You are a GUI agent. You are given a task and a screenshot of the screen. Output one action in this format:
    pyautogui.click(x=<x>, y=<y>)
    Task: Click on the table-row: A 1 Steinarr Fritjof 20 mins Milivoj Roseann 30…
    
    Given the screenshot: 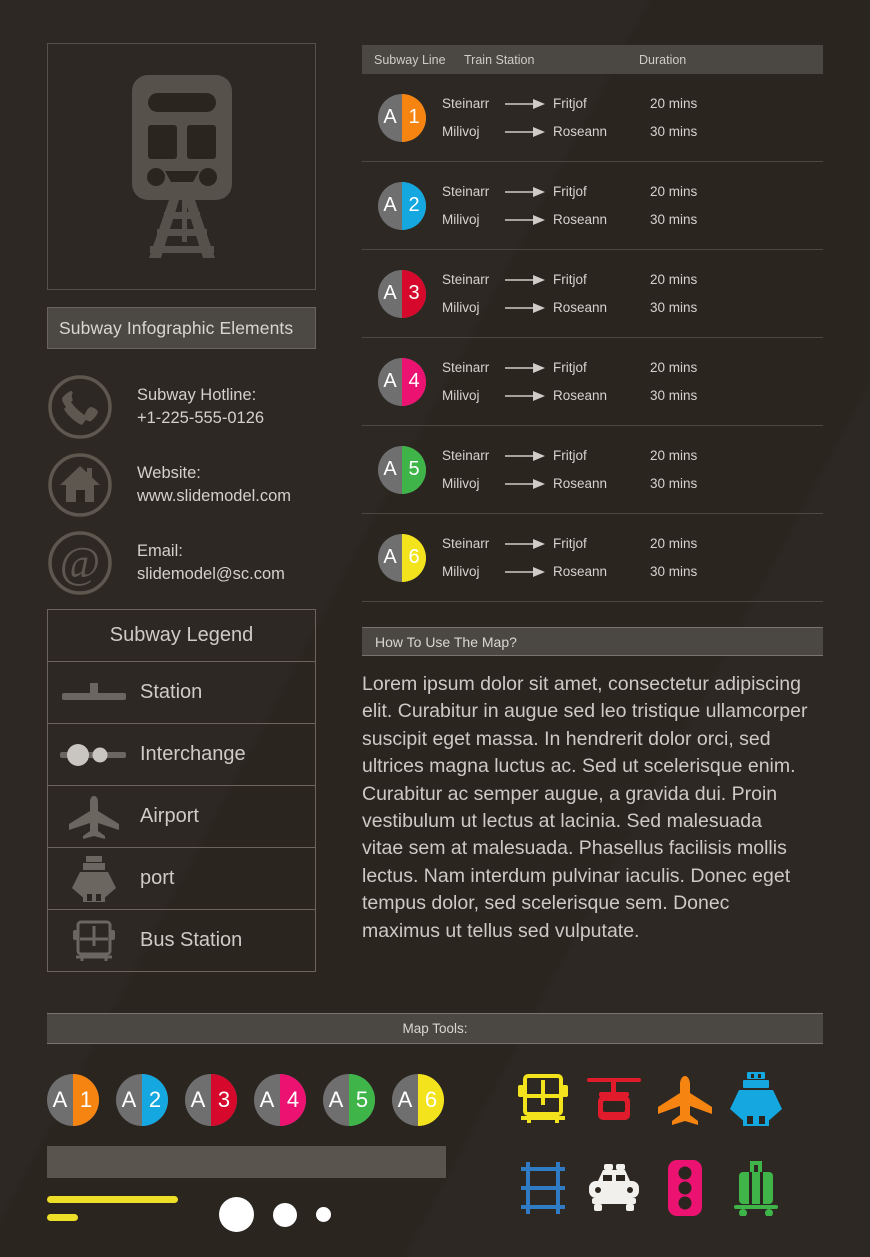 What is the action you would take?
    pyautogui.click(x=592, y=118)
    